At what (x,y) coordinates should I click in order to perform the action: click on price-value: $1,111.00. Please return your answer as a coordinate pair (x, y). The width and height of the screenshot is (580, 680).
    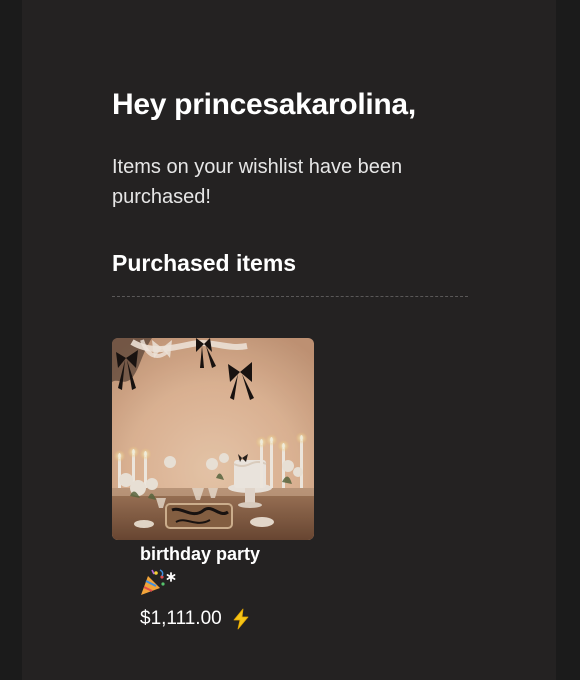
    Looking at the image, I should click on (181, 618).